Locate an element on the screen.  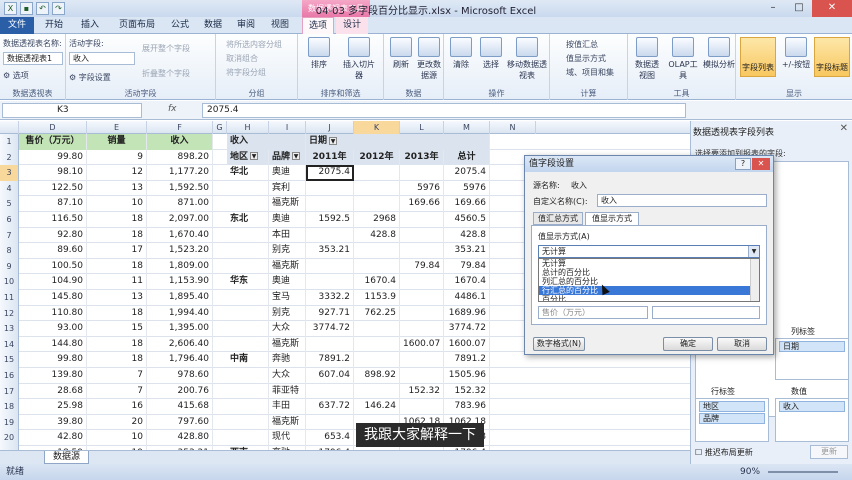
pivot-year-header: 总计 is located at coordinates (467, 157).